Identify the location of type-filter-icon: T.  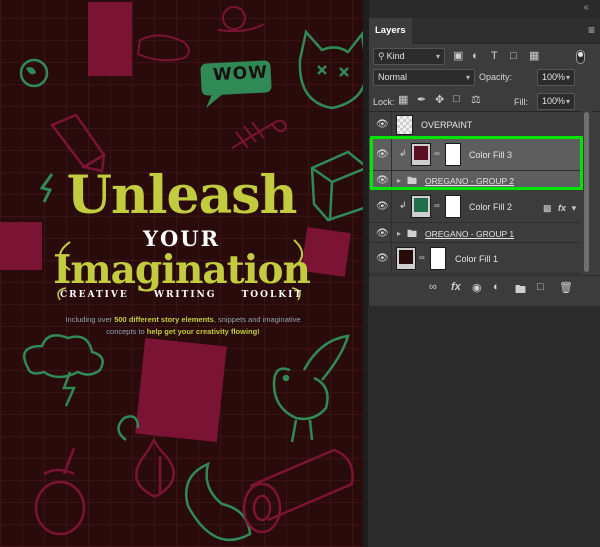
(494, 56).